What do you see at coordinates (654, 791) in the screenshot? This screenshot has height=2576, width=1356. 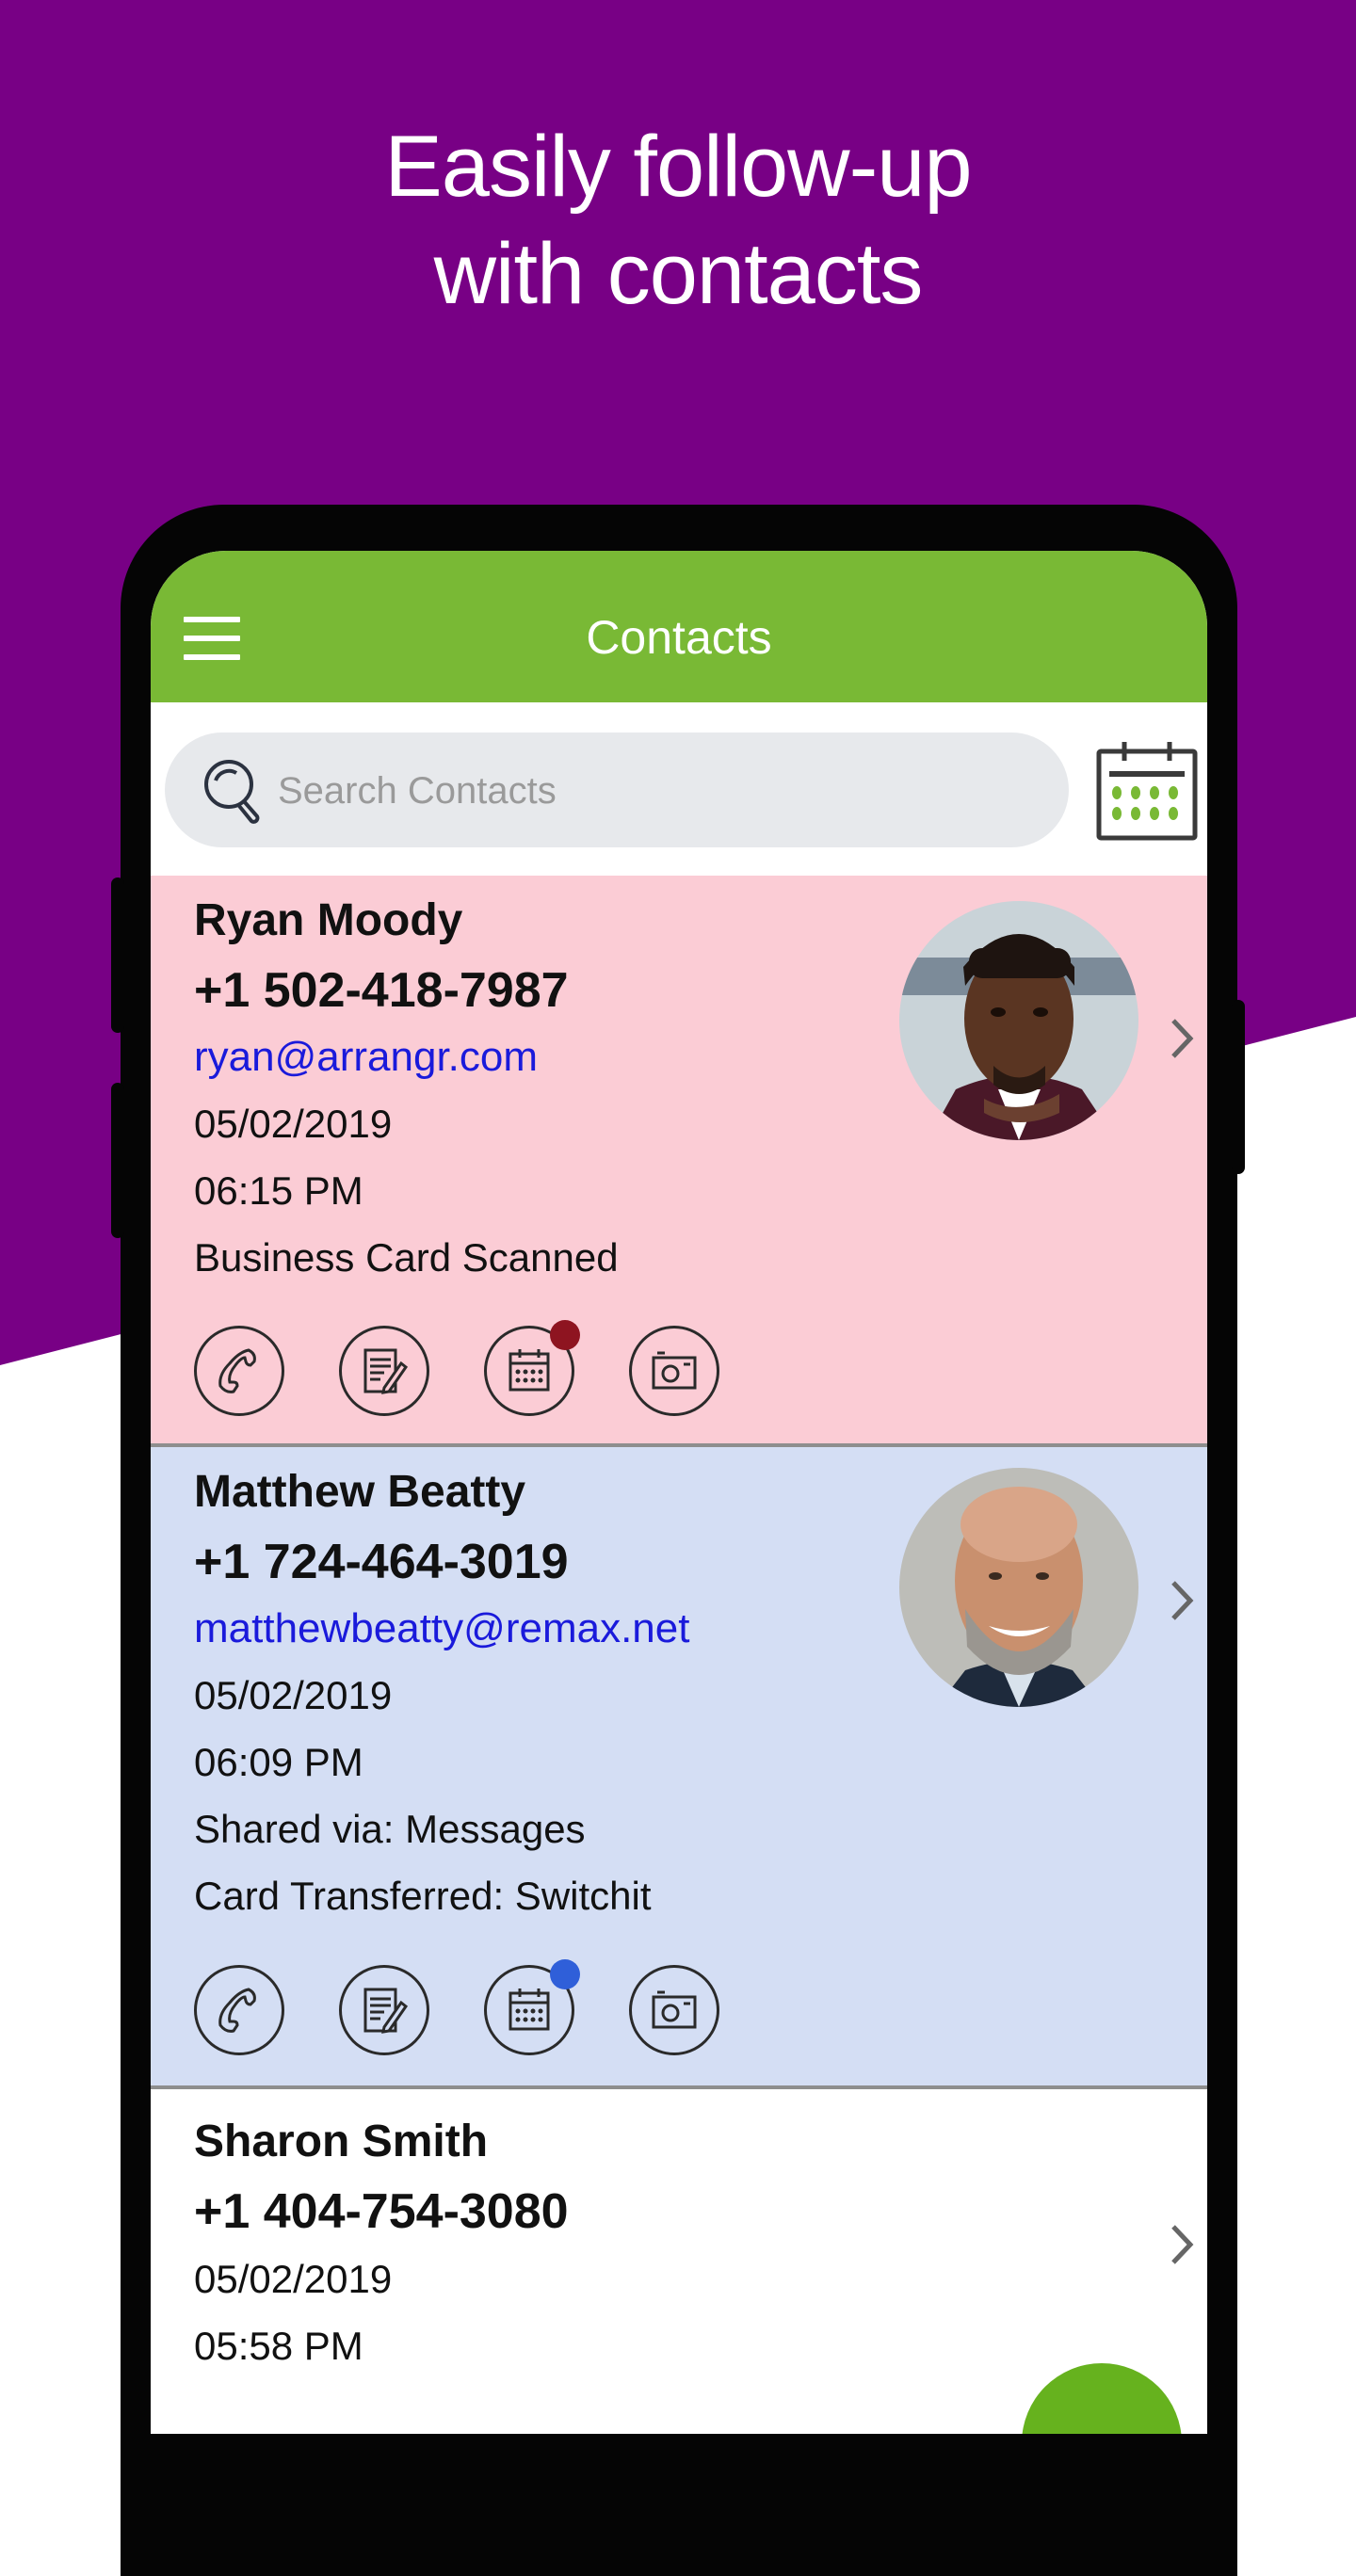 I see `search-input` at bounding box center [654, 791].